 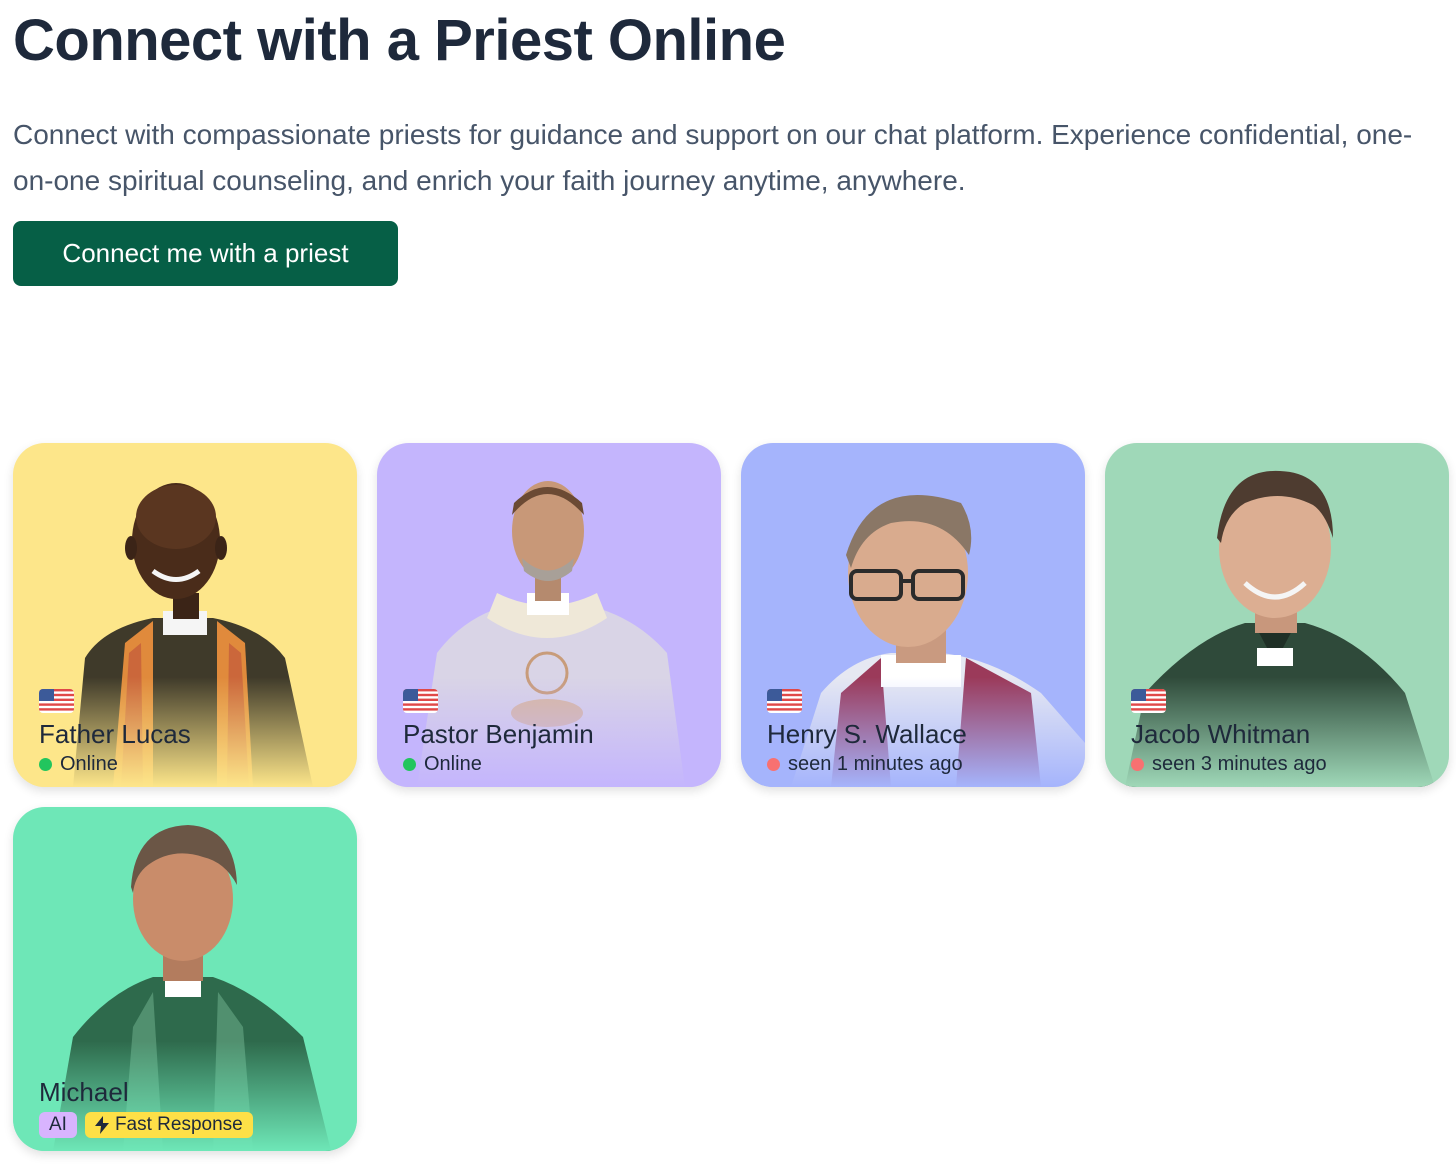 I want to click on priest-name: Pastor Benjamin, so click(x=498, y=734).